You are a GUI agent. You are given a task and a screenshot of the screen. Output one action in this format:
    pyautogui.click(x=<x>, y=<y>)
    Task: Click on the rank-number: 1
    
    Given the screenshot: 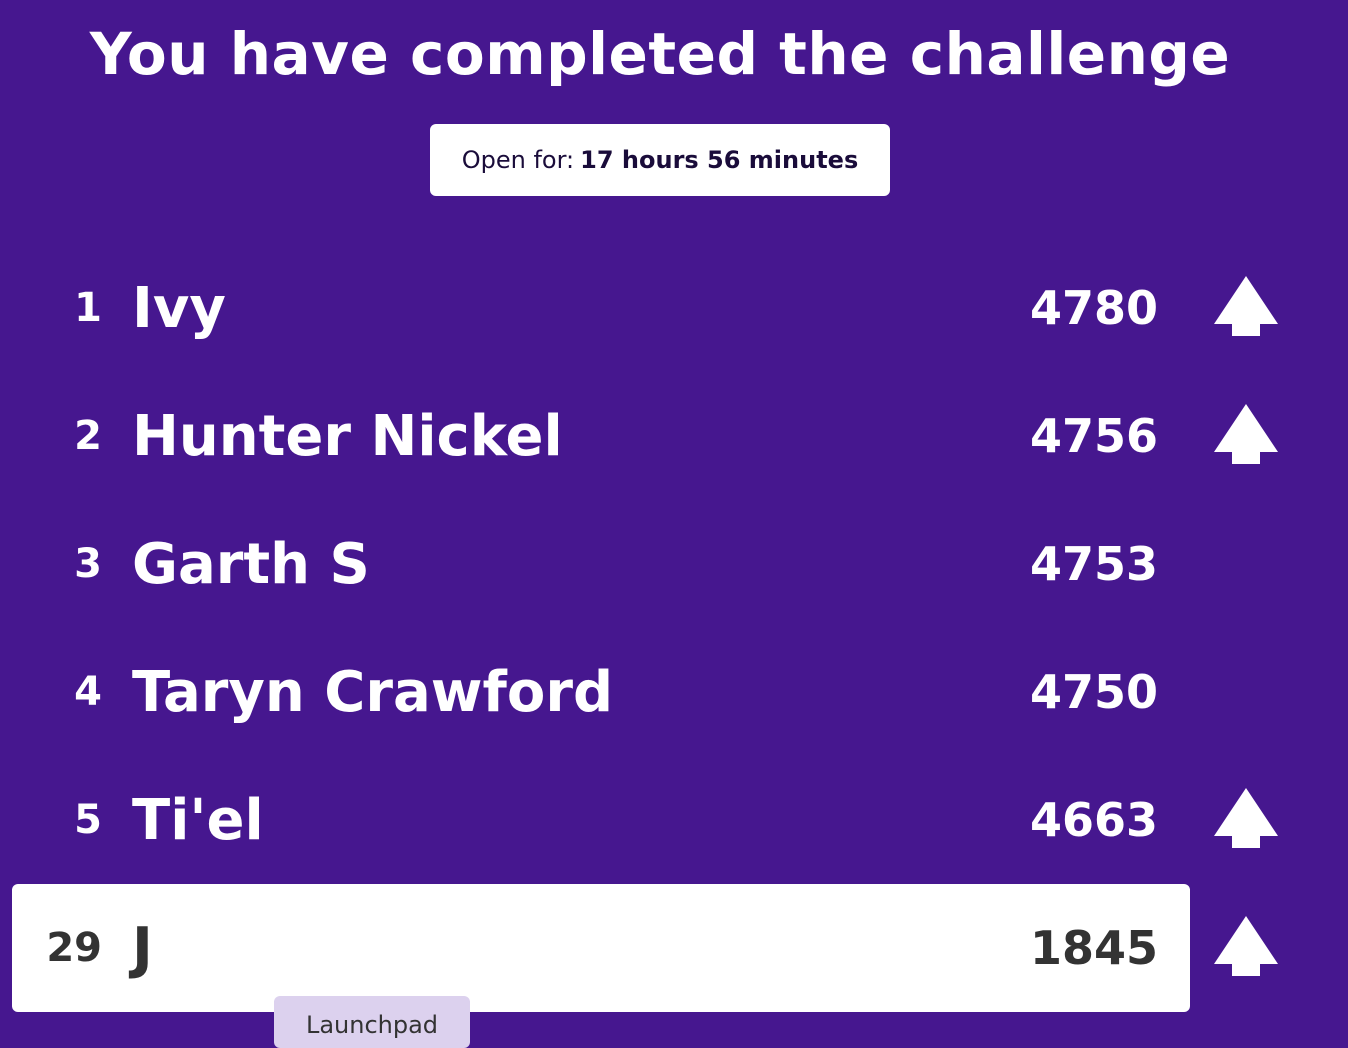 What is the action you would take?
    pyautogui.click(x=88, y=308)
    